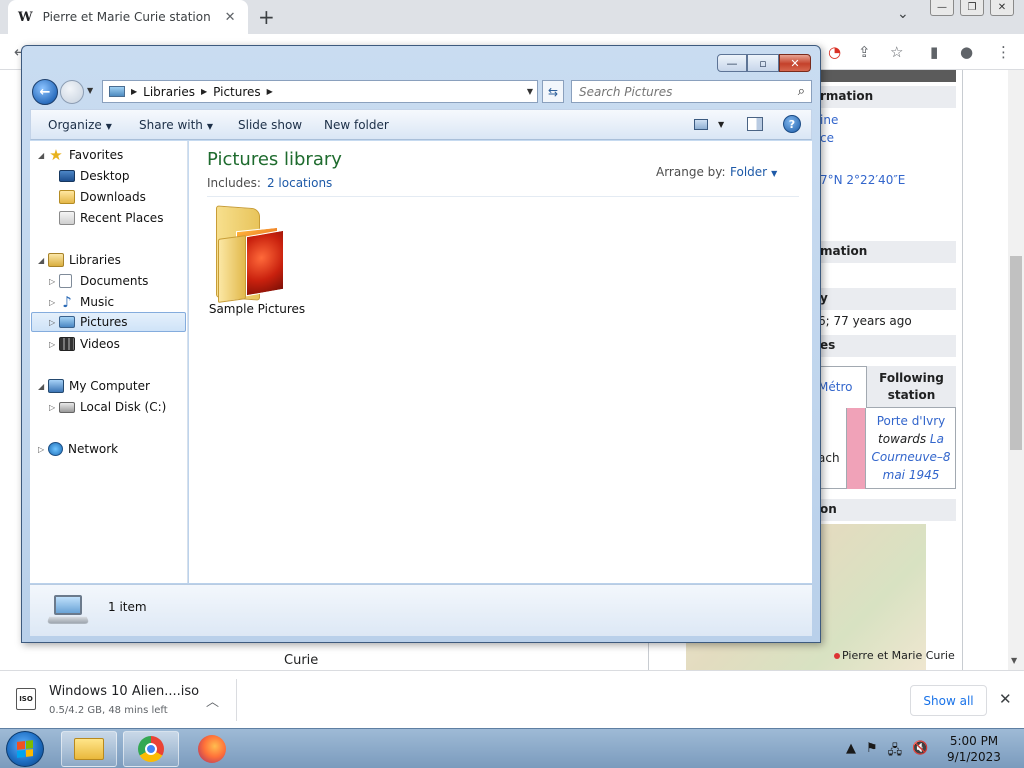  Describe the element at coordinates (257, 259) in the screenshot. I see `folder-sample-pictures: Sample Pictures` at that location.